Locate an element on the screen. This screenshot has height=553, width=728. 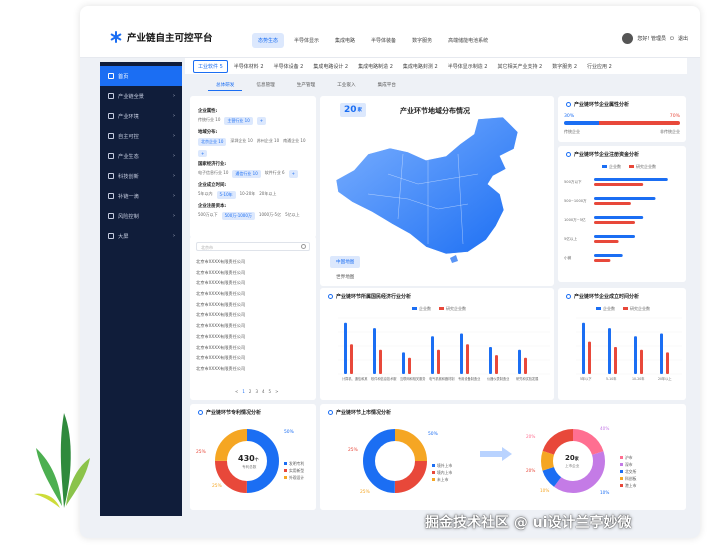
filter-chip: 5亿以上 is located at coordinates (292, 216).